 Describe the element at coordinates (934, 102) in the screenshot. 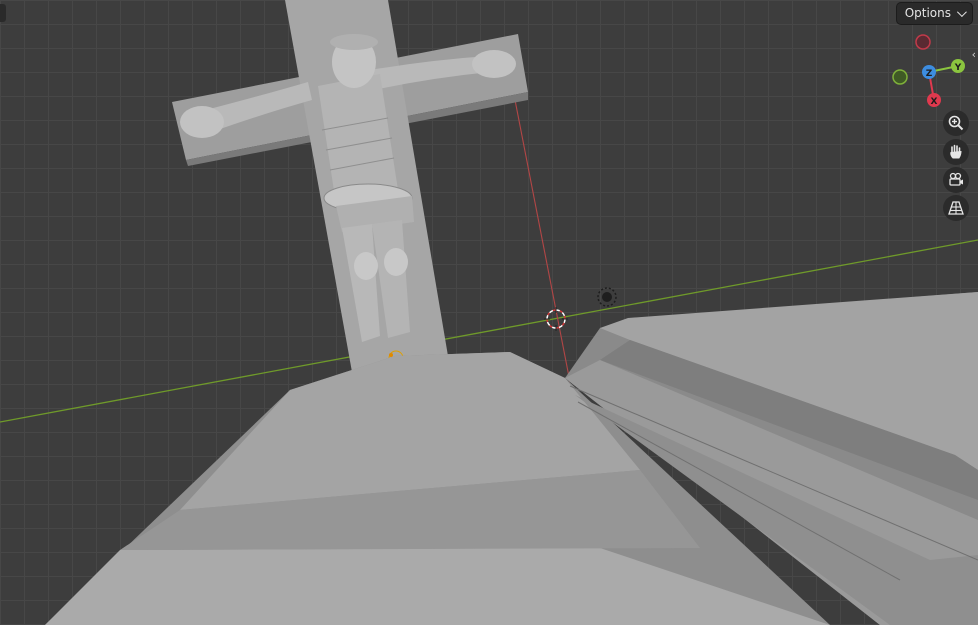

I see `x-axis-label: X` at that location.